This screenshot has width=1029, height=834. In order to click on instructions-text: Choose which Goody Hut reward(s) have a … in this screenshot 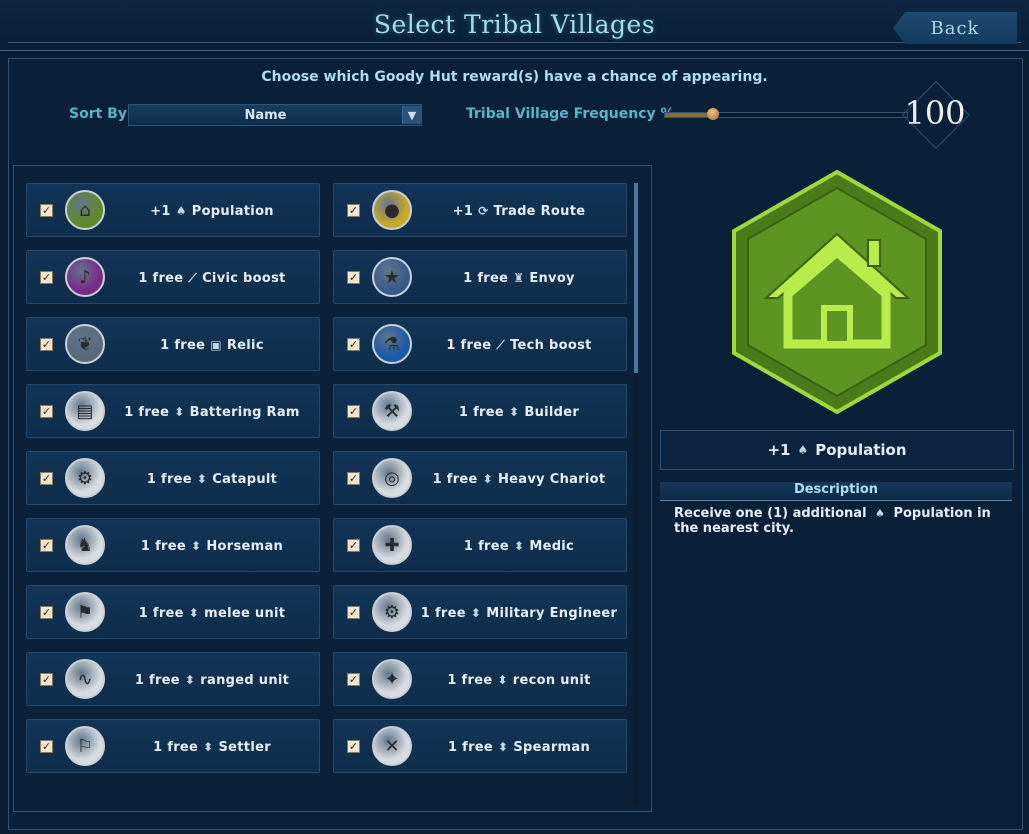, I will do `click(514, 77)`.